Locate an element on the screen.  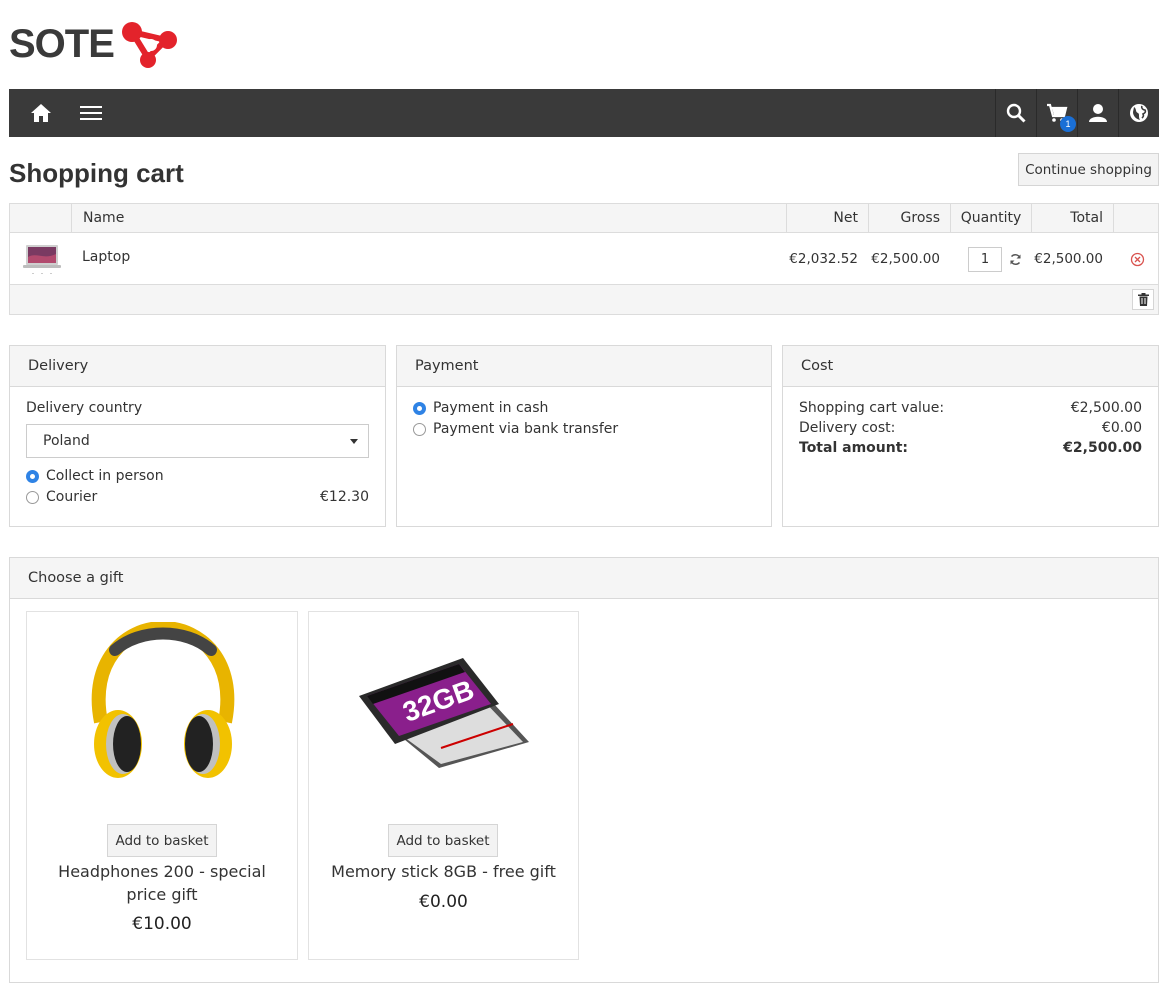
column-name: Name is located at coordinates (428, 218).